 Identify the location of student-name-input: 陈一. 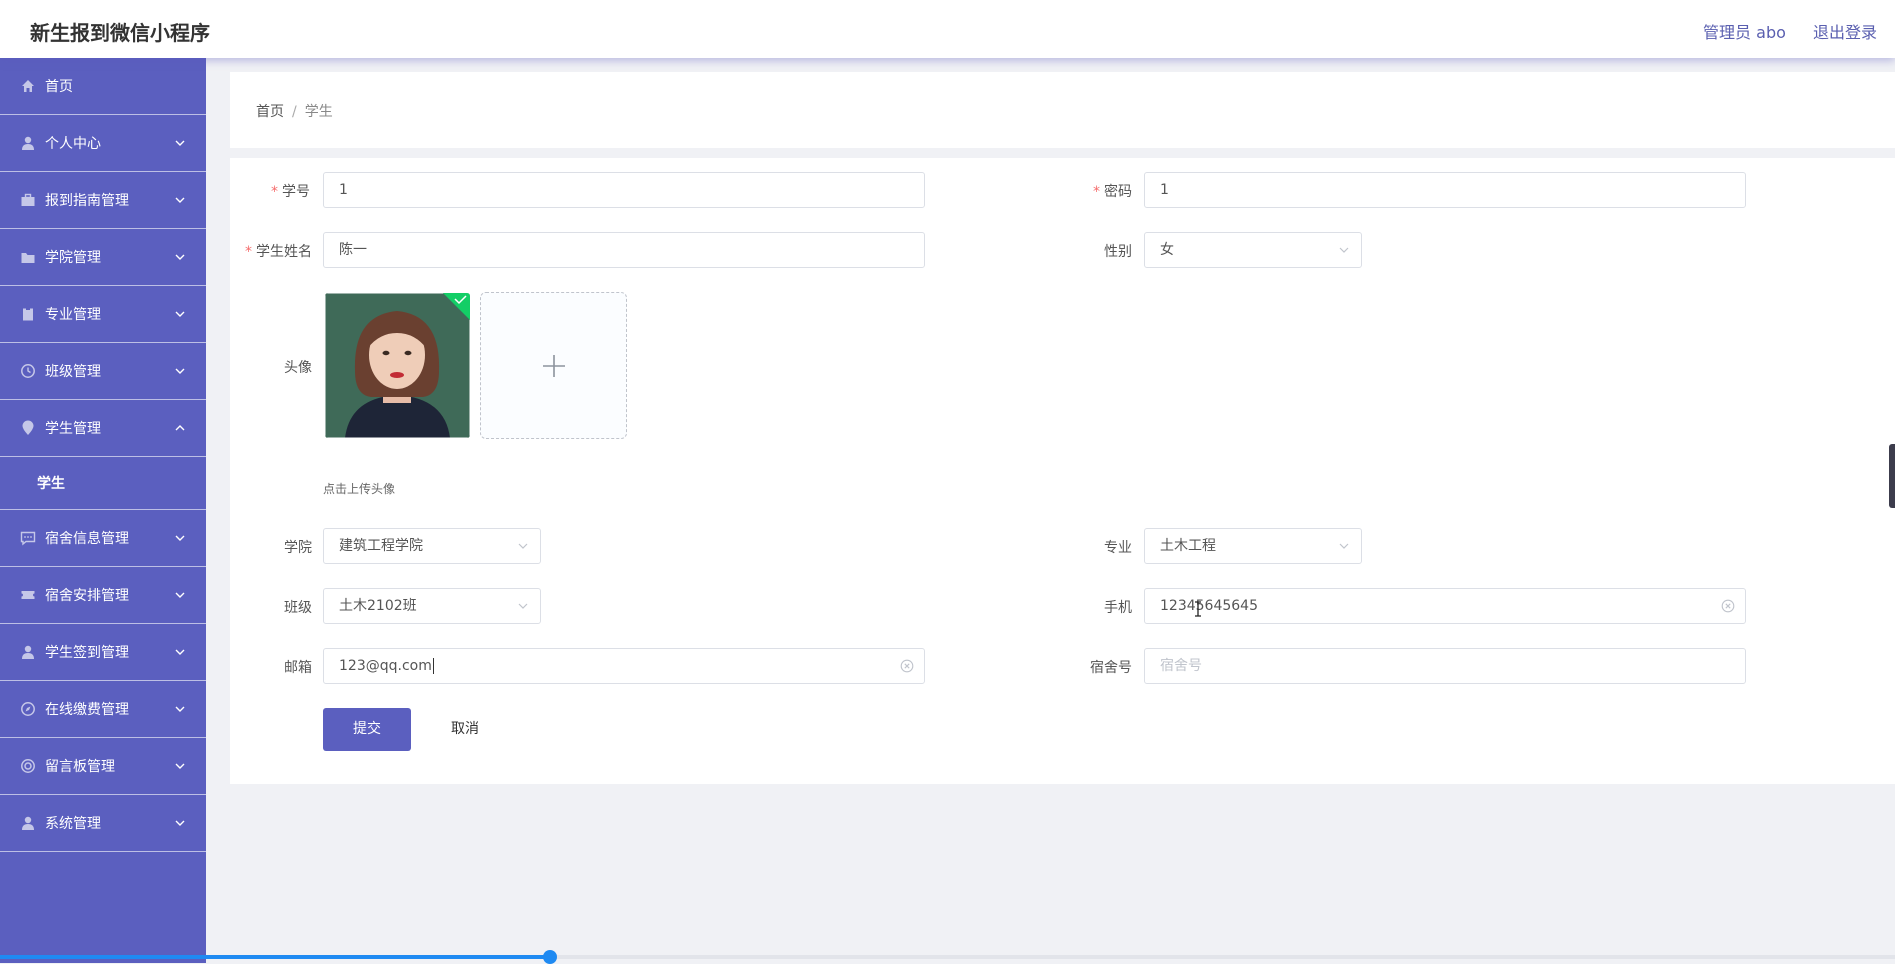
(624, 250).